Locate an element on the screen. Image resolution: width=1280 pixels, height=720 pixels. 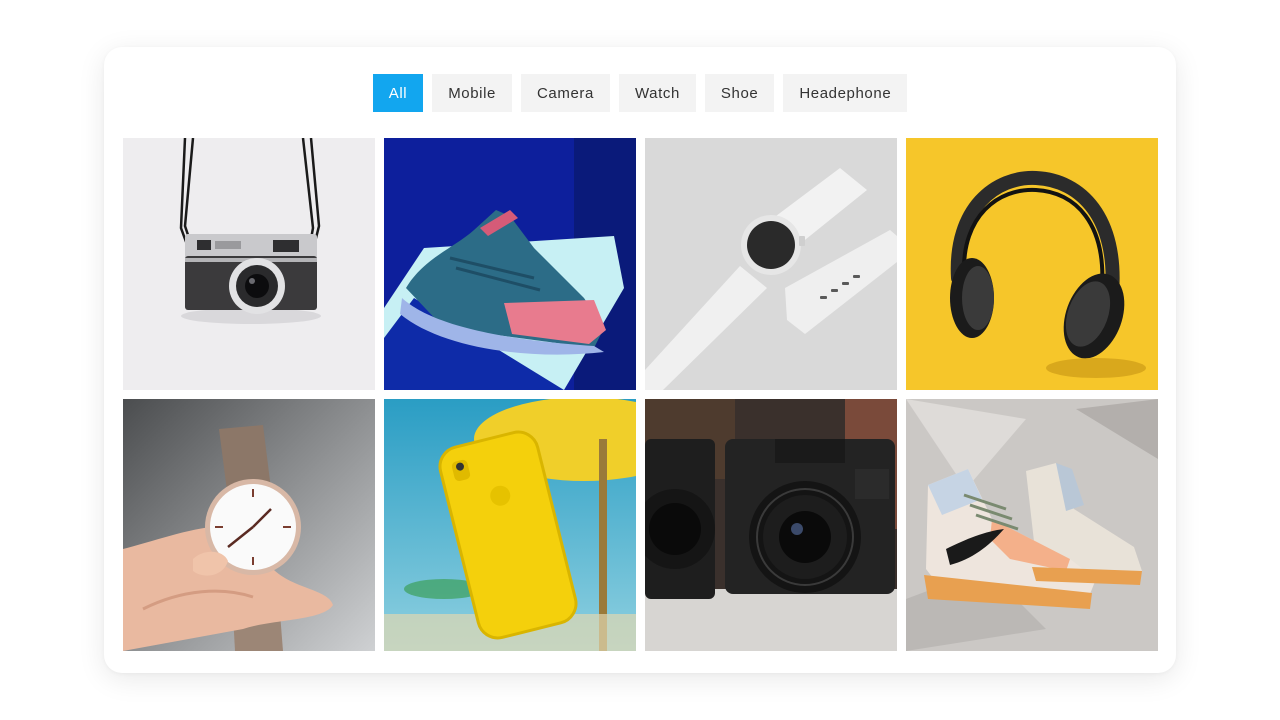
gallery-item-mobile is located at coordinates (510, 525).